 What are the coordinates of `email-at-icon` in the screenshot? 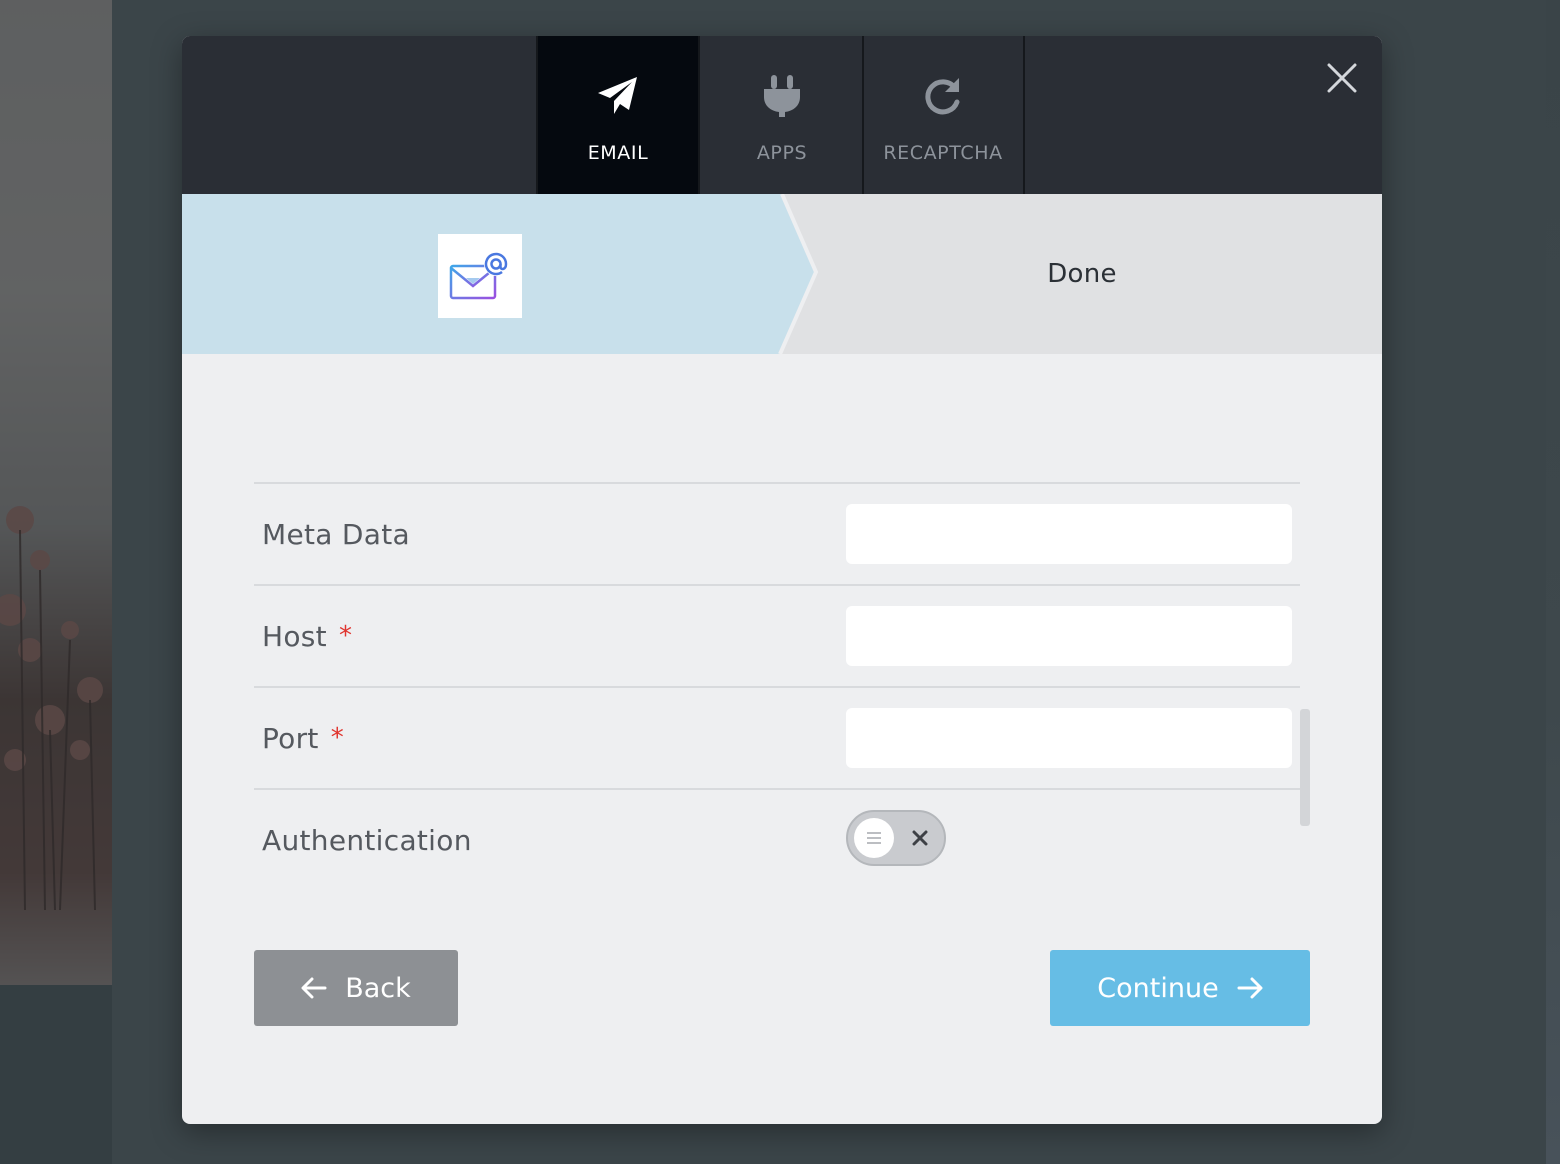 It's located at (478, 276).